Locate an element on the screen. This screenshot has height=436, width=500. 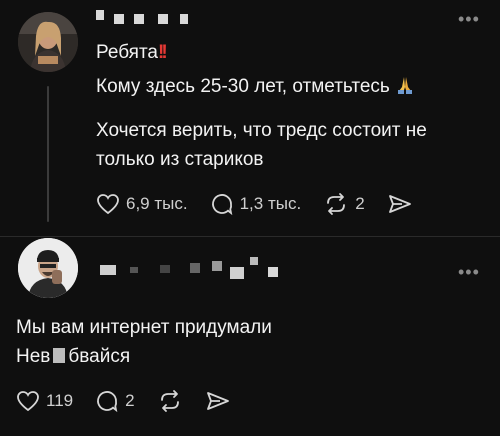
reply-button: 1,3 тыс. is located at coordinates (256, 204).